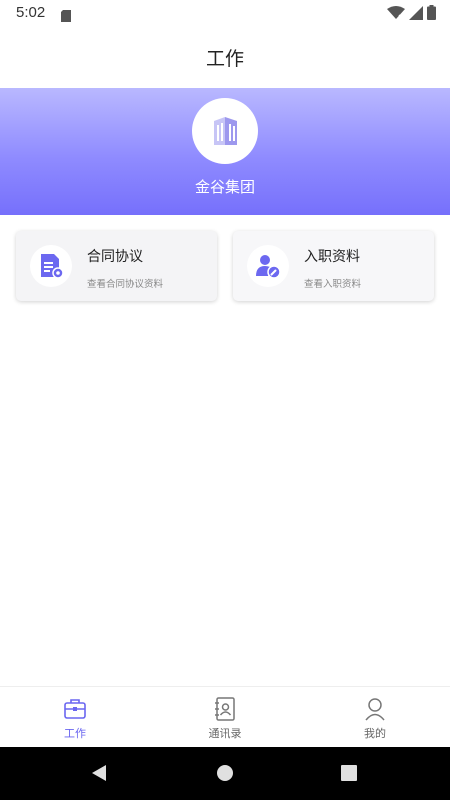 This screenshot has width=450, height=800. I want to click on status-bar: 5:02, so click(225, 13).